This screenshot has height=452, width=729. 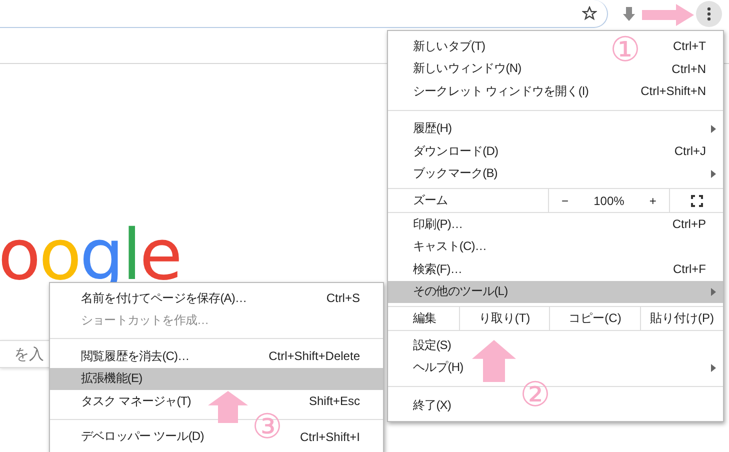 I want to click on shortcut-text: Ctrl+P, so click(x=689, y=224).